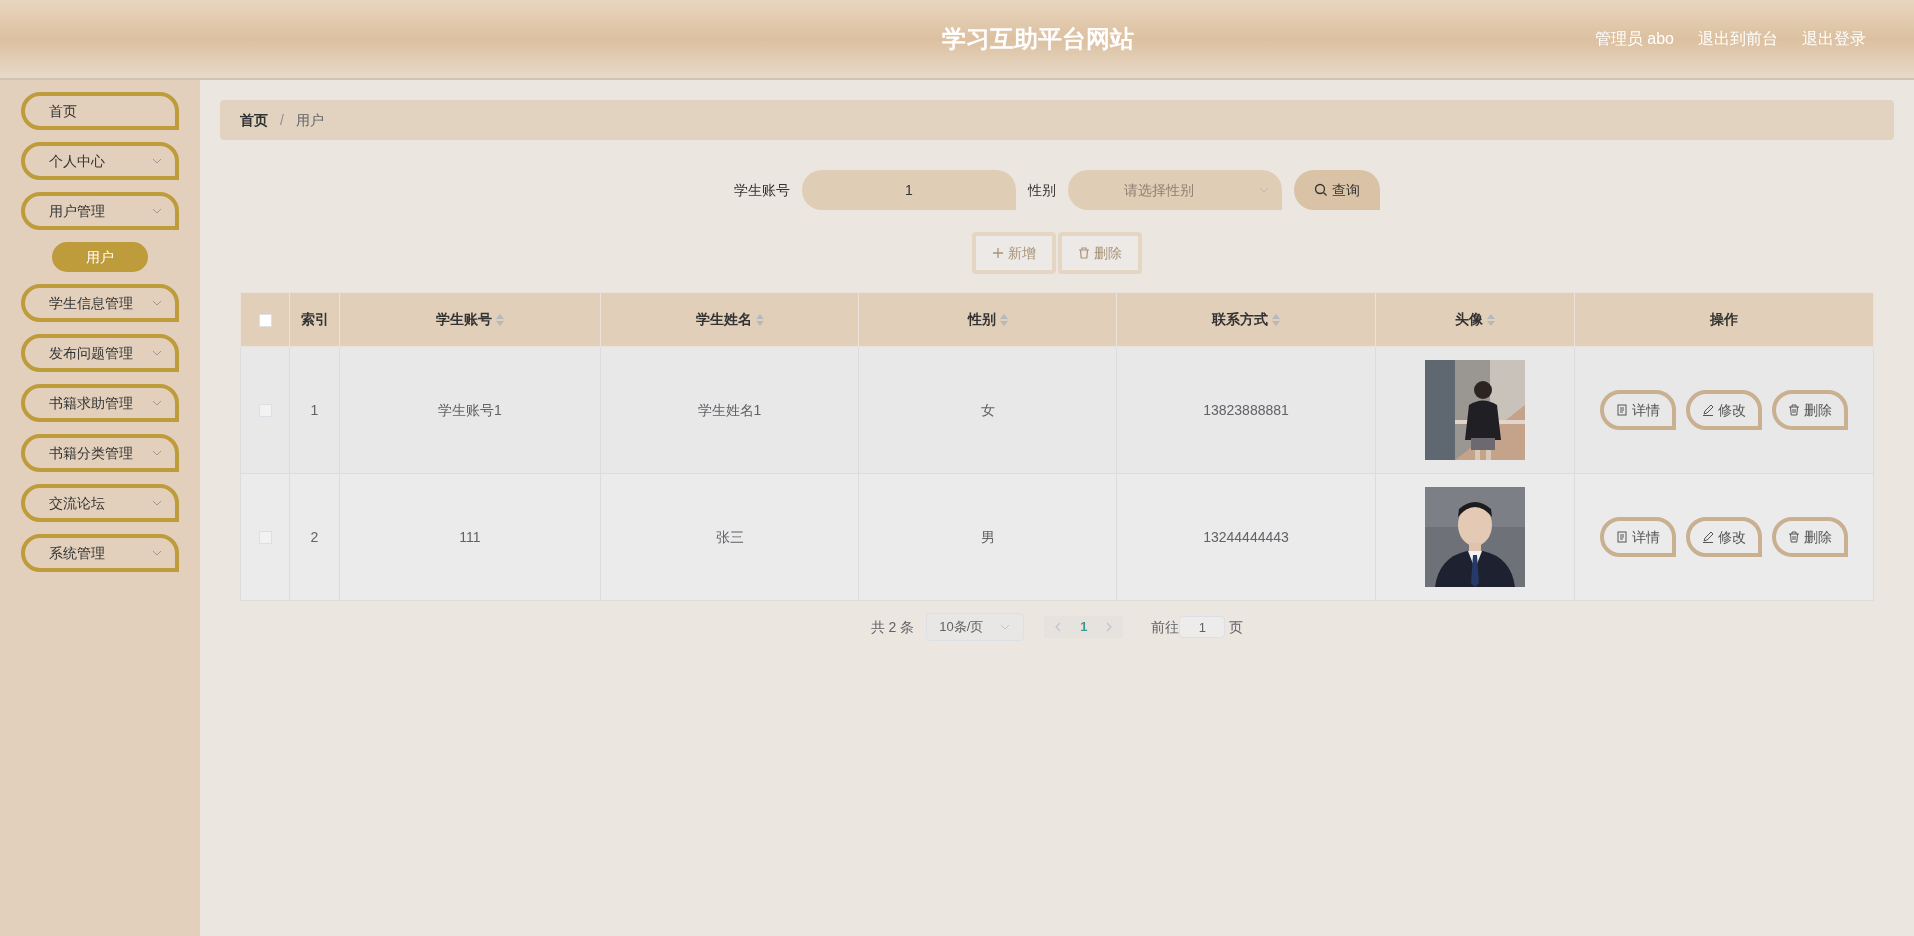  Describe the element at coordinates (892, 627) in the screenshot. I see `total-count: 共 2 条` at that location.